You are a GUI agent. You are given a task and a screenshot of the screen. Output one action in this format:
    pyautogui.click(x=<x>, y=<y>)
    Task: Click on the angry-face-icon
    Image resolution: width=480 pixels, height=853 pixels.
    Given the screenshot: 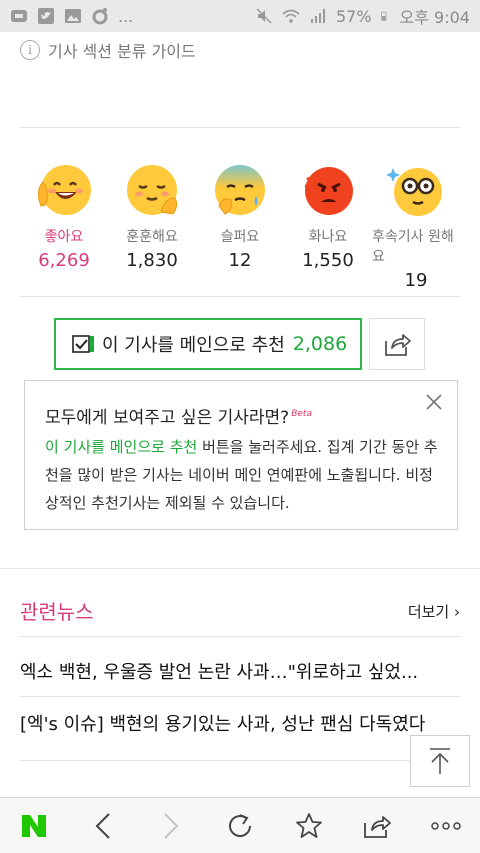 What is the action you would take?
    pyautogui.click(x=328, y=191)
    